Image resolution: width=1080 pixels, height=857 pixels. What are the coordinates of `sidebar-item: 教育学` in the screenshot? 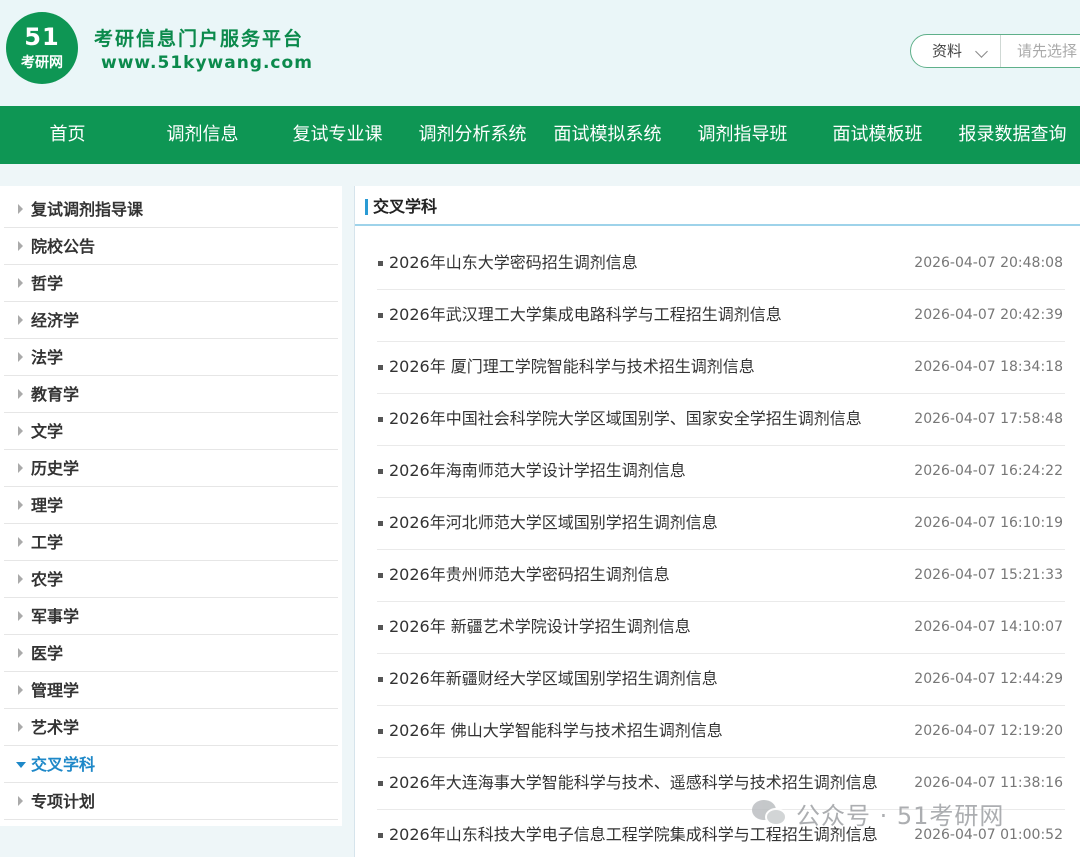 It's located at (171, 394).